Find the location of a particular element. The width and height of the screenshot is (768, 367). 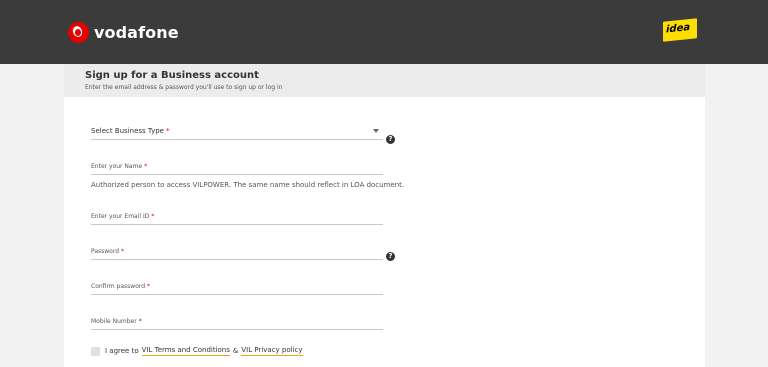

idea-logo: idea is located at coordinates (680, 30).